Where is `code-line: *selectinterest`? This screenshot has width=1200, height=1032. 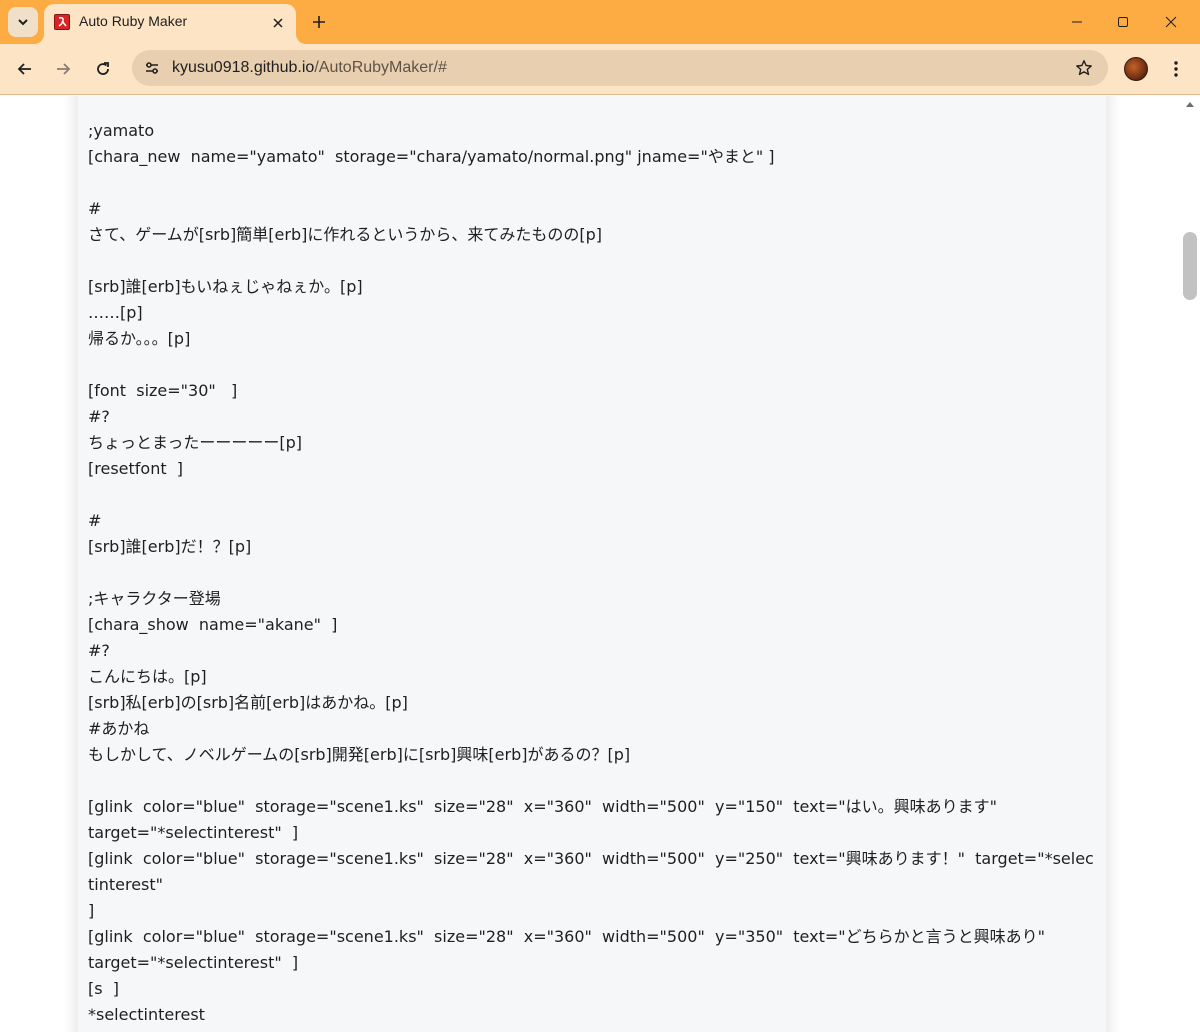
code-line: *selectinterest is located at coordinates (146, 1014).